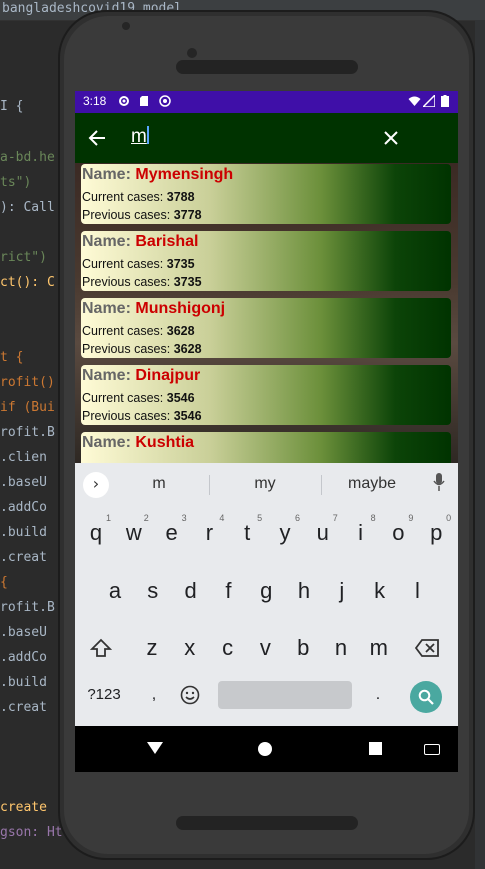 This screenshot has height=869, width=485. What do you see at coordinates (190, 648) in the screenshot?
I see `key-x: x` at bounding box center [190, 648].